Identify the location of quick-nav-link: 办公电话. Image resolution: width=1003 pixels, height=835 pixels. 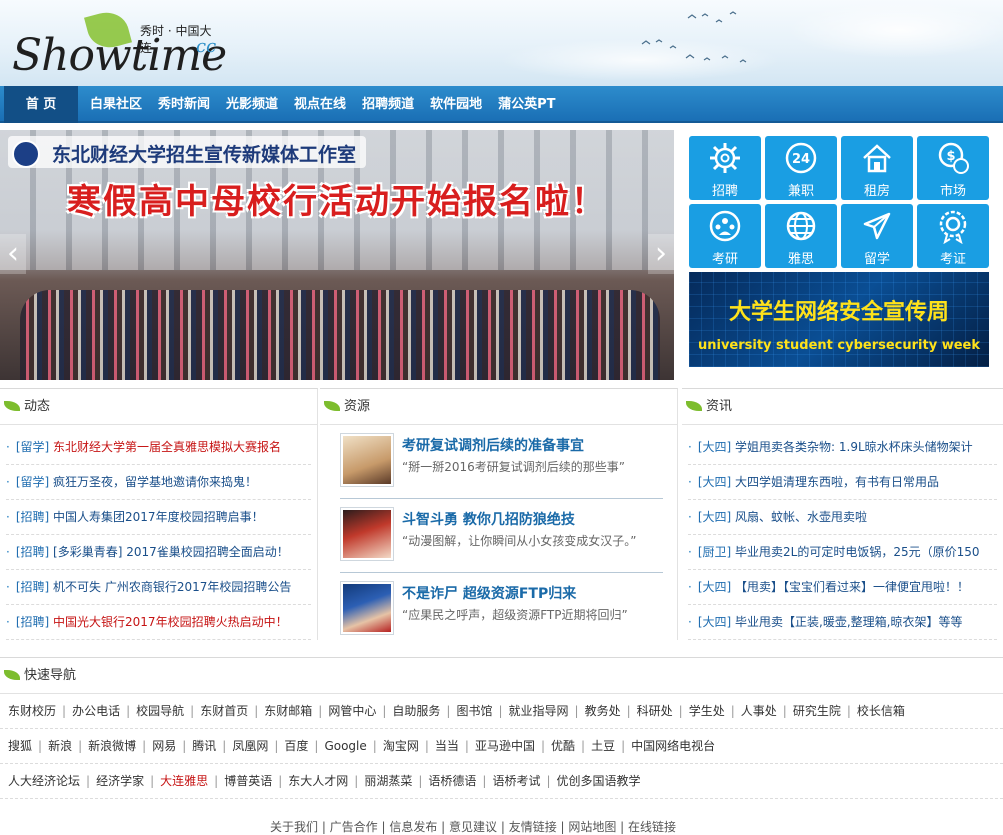
(96, 711).